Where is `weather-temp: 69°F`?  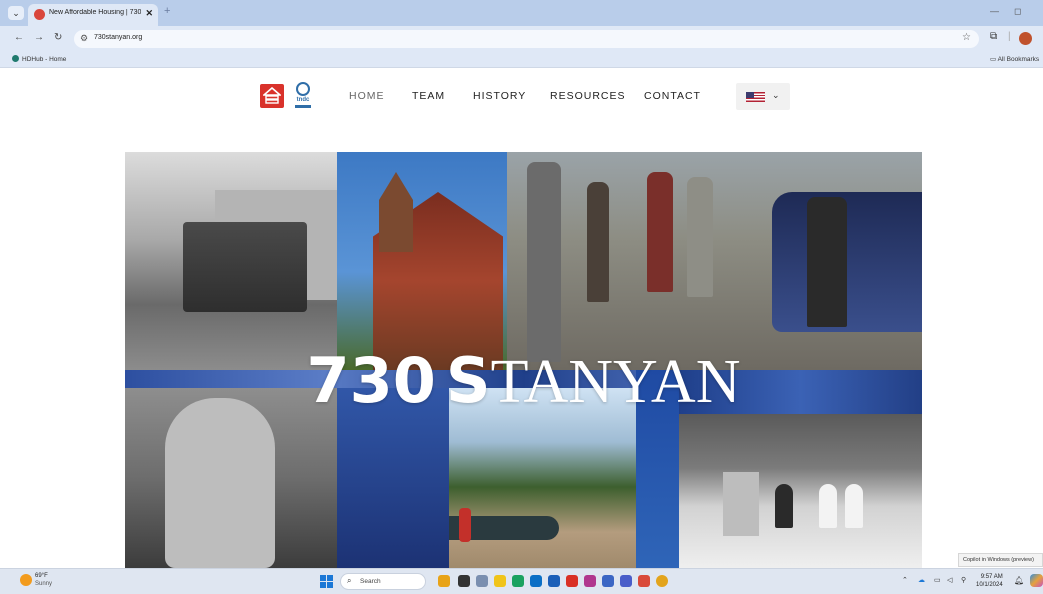
weather-temp: 69°F is located at coordinates (41, 576).